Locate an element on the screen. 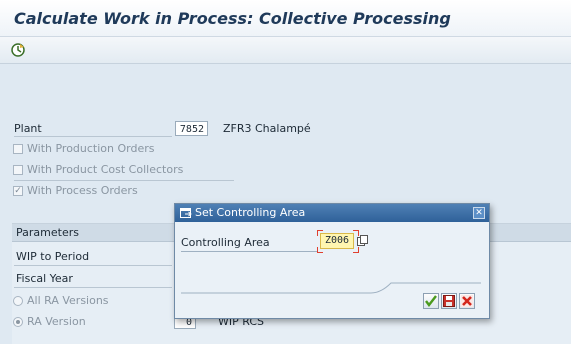  save-button is located at coordinates (449, 301).